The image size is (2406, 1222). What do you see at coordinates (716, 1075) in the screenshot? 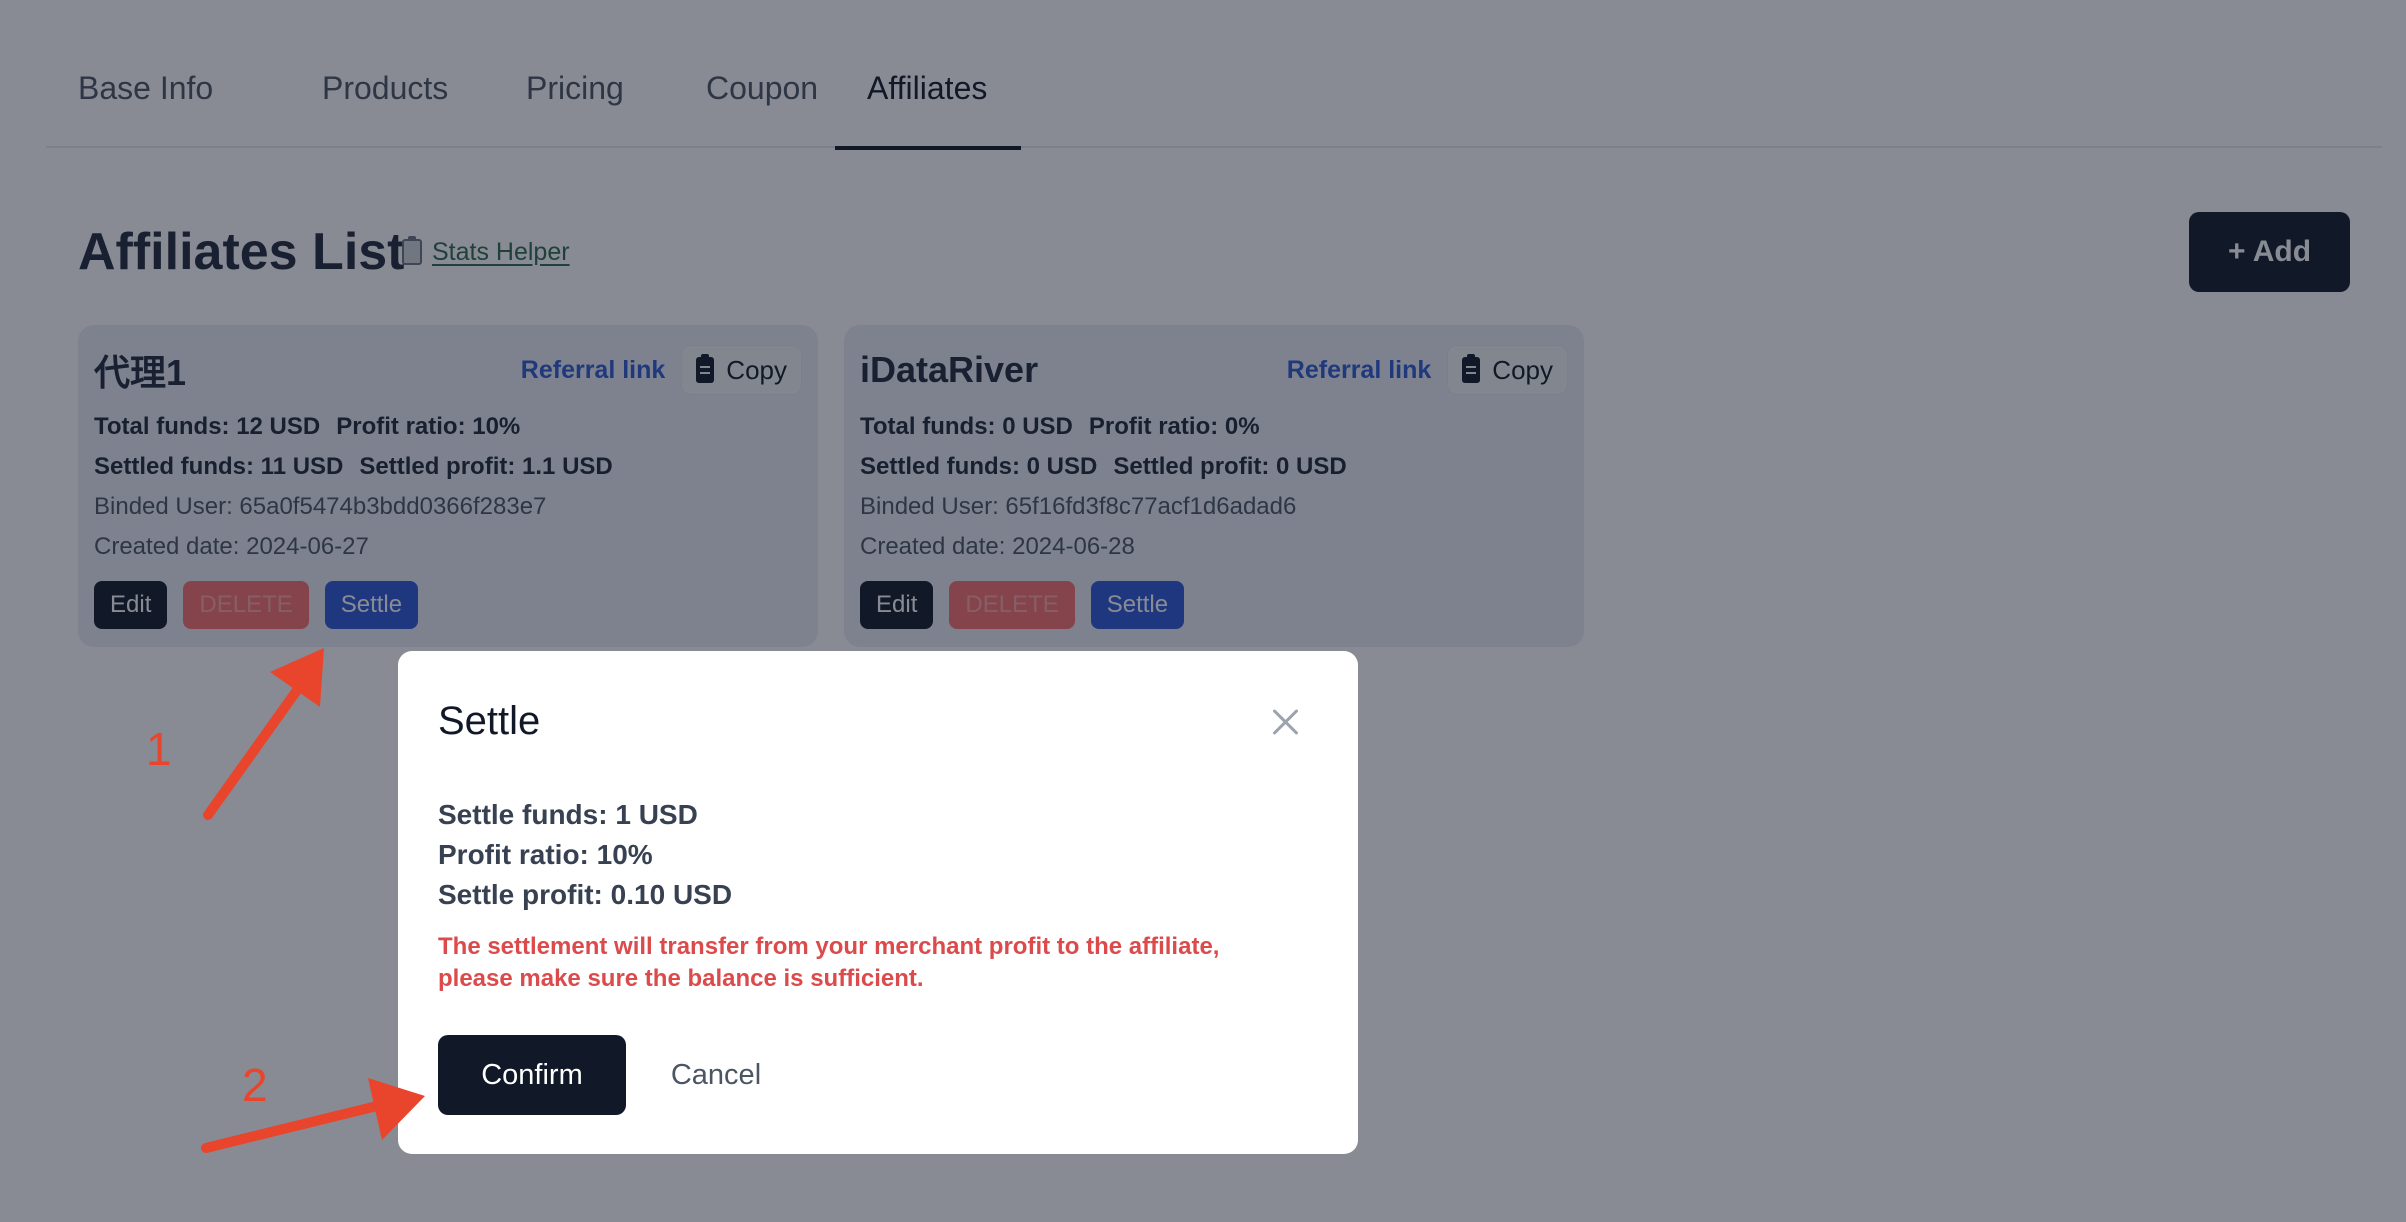
I see `cancel-button: Cancel` at bounding box center [716, 1075].